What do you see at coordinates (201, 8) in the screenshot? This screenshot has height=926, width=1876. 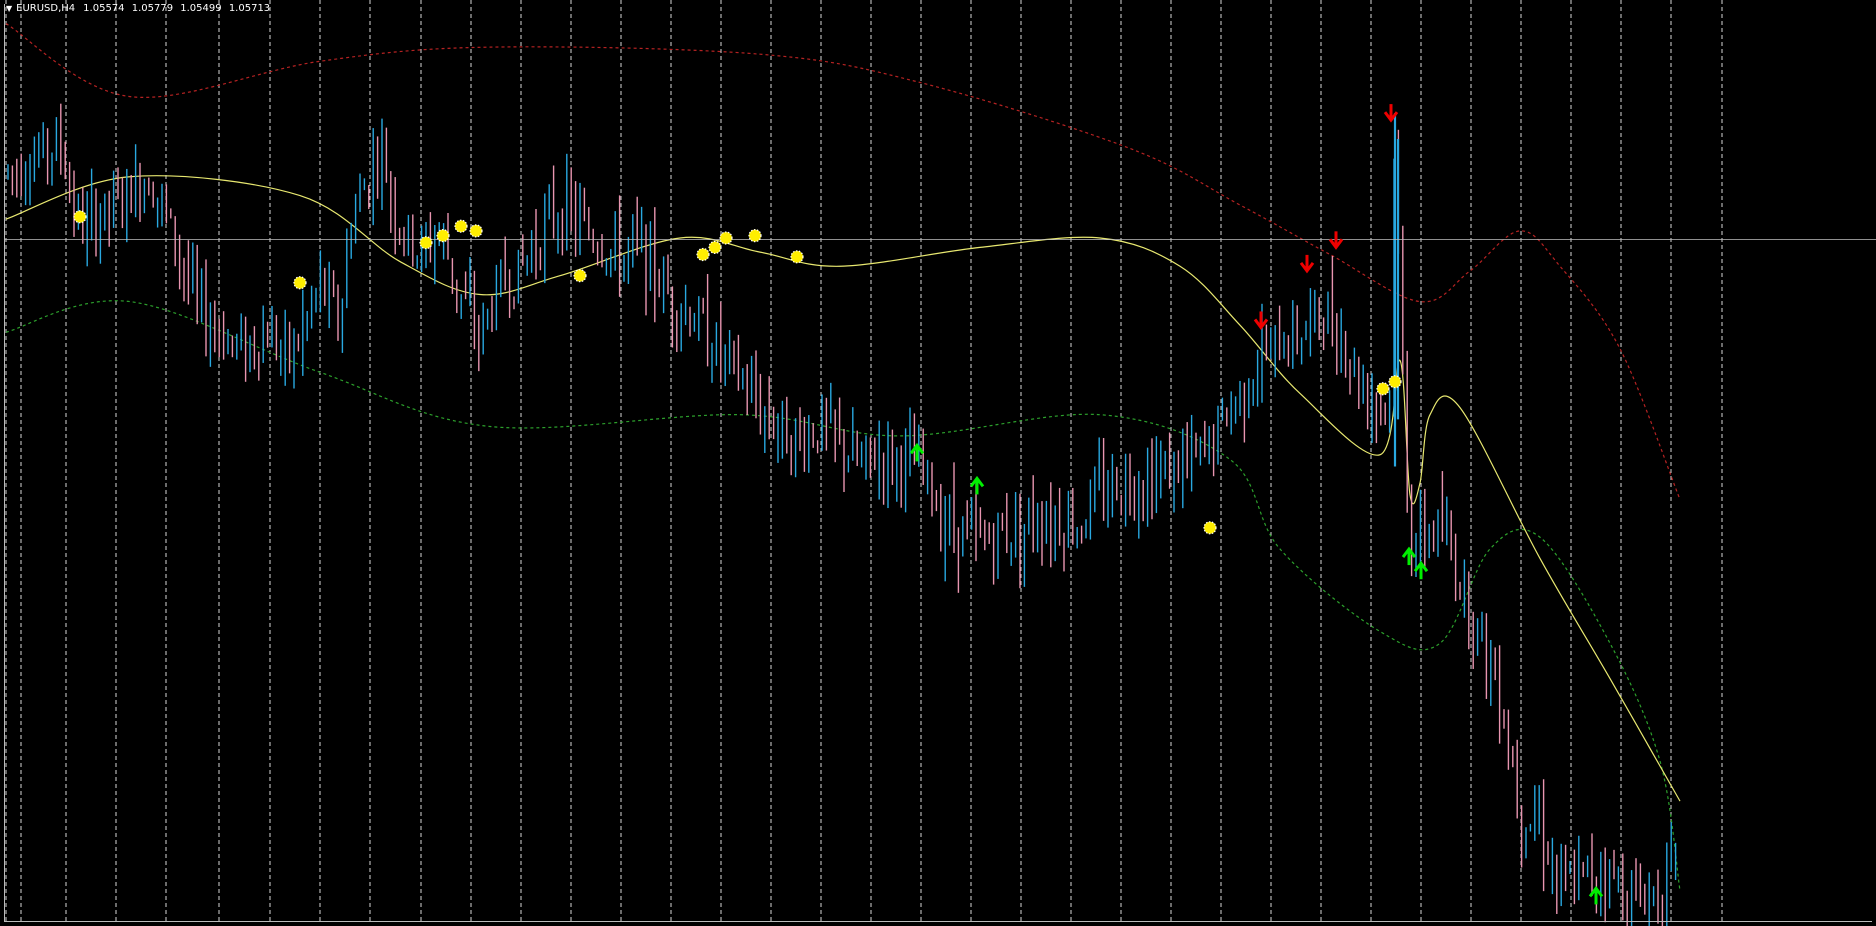 I see `low-value: 1.05499` at bounding box center [201, 8].